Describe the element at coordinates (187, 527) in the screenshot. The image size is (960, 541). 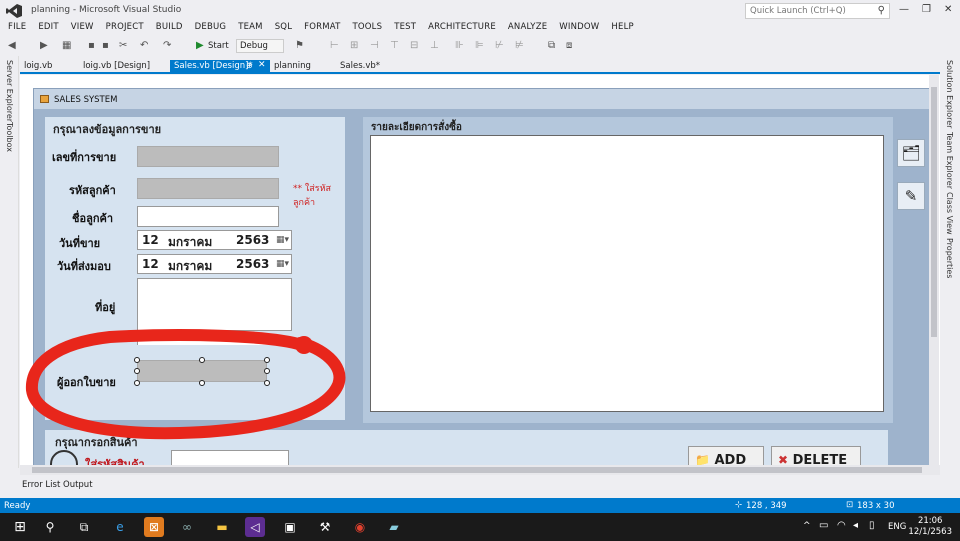
I see `link-icon: ∞` at that location.